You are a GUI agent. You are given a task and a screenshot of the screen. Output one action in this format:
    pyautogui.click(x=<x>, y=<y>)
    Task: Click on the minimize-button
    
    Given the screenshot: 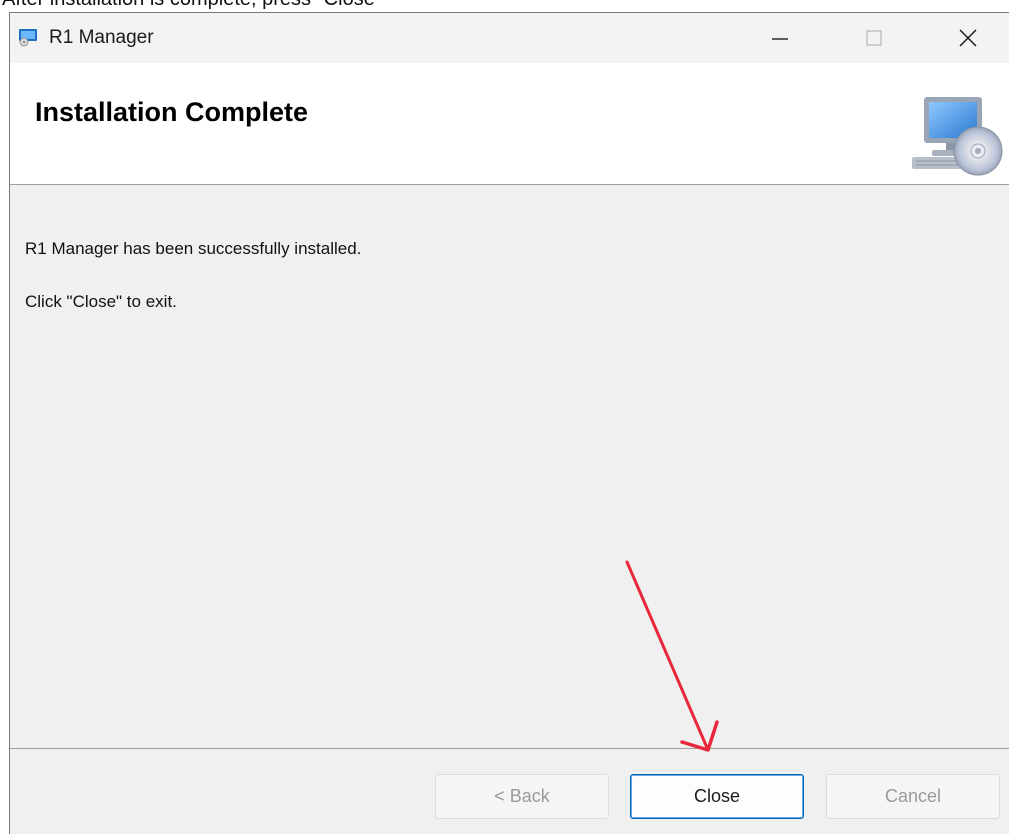 What is the action you would take?
    pyautogui.click(x=780, y=38)
    